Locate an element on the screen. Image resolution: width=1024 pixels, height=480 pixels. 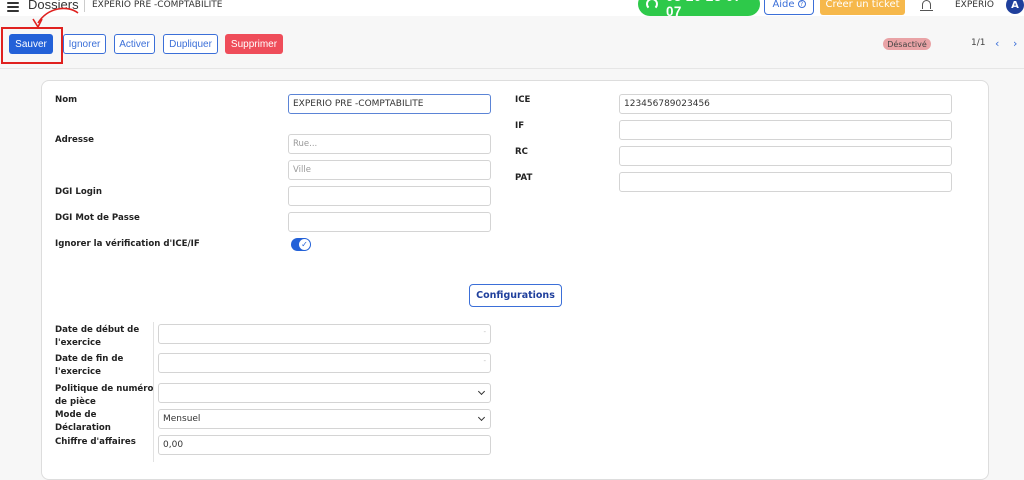
user-name: EXPERIO is located at coordinates (974, 5).